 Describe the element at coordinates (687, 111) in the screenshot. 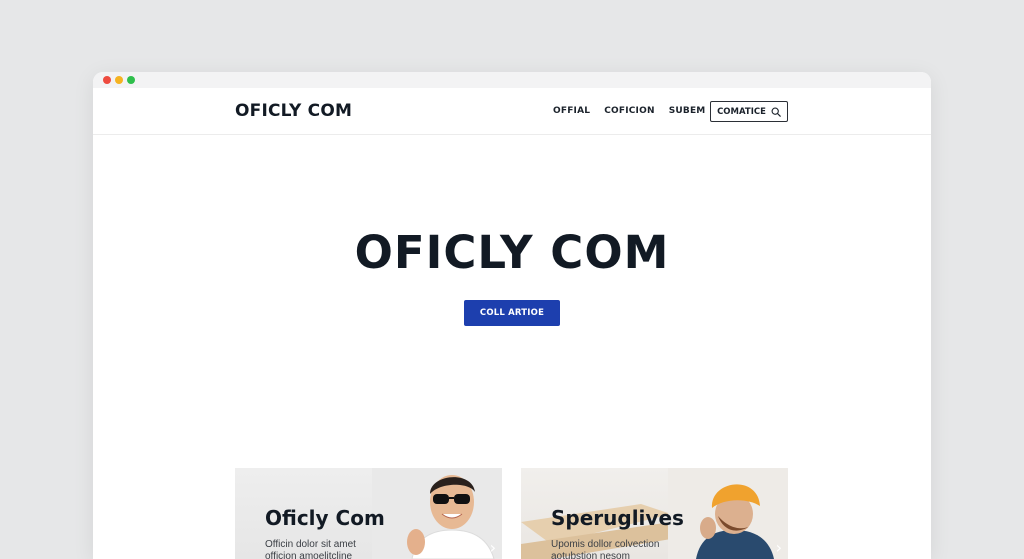

I see `nav-link-subem: SUBEM` at that location.